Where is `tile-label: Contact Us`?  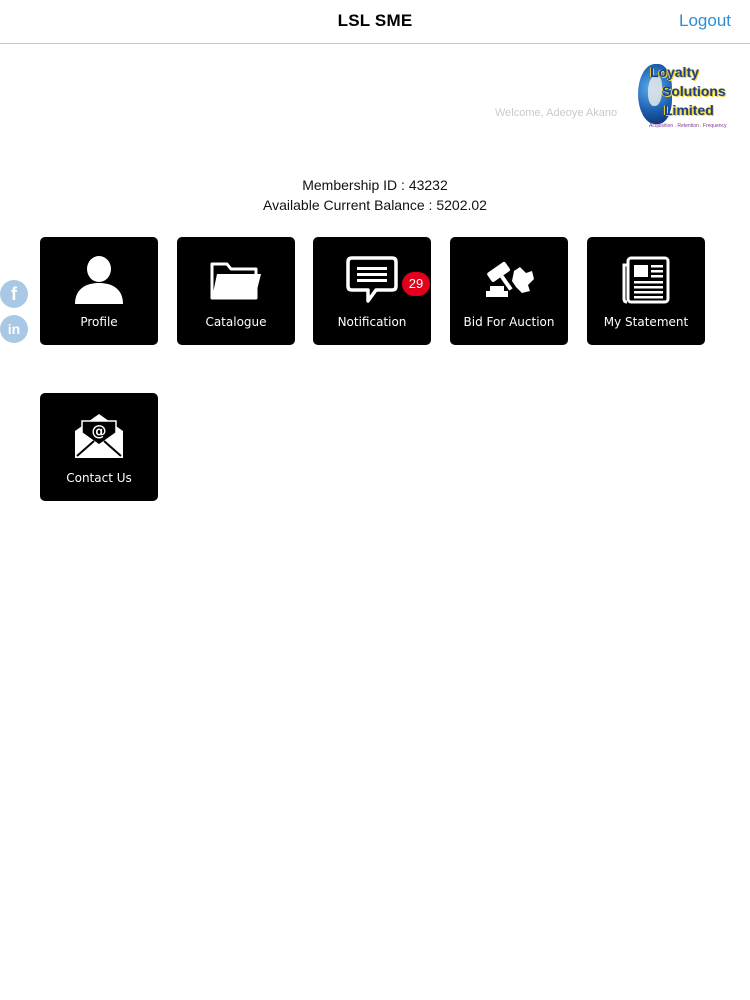
tile-label: Contact Us is located at coordinates (99, 478).